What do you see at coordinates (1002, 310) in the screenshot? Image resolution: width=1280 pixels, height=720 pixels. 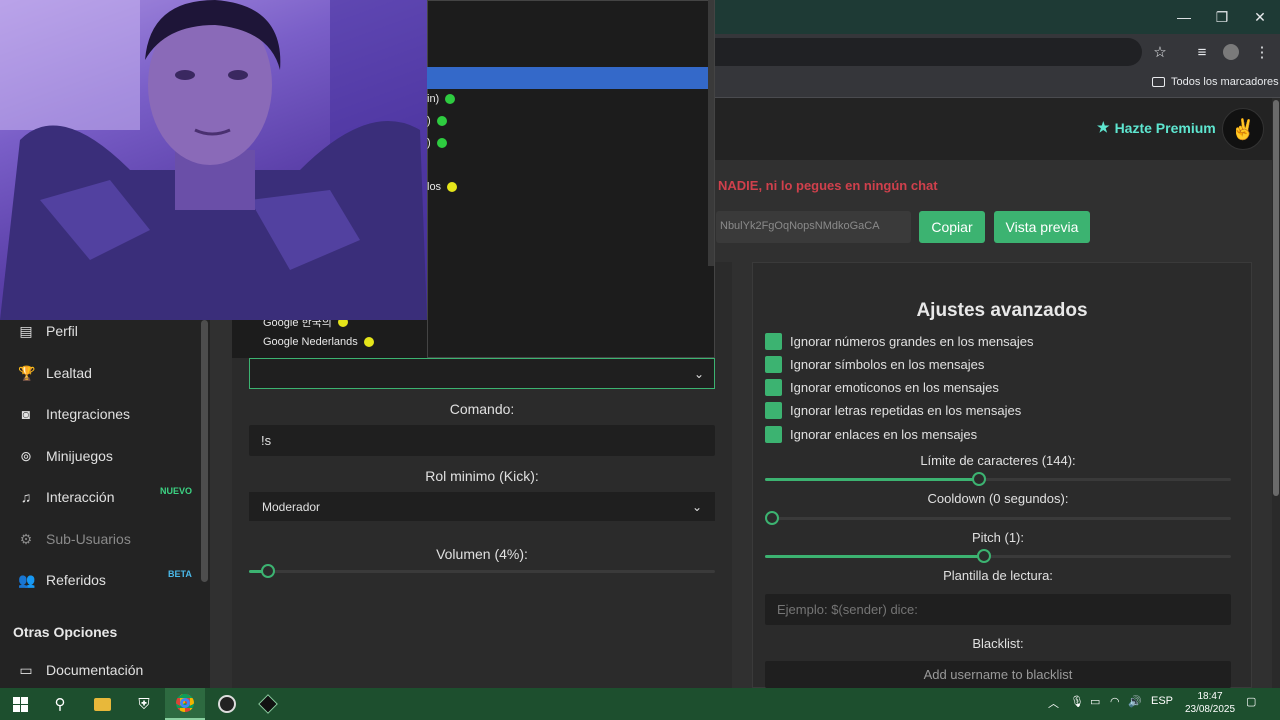 I see `advanced-settings-title: Ajustes avanzados` at bounding box center [1002, 310].